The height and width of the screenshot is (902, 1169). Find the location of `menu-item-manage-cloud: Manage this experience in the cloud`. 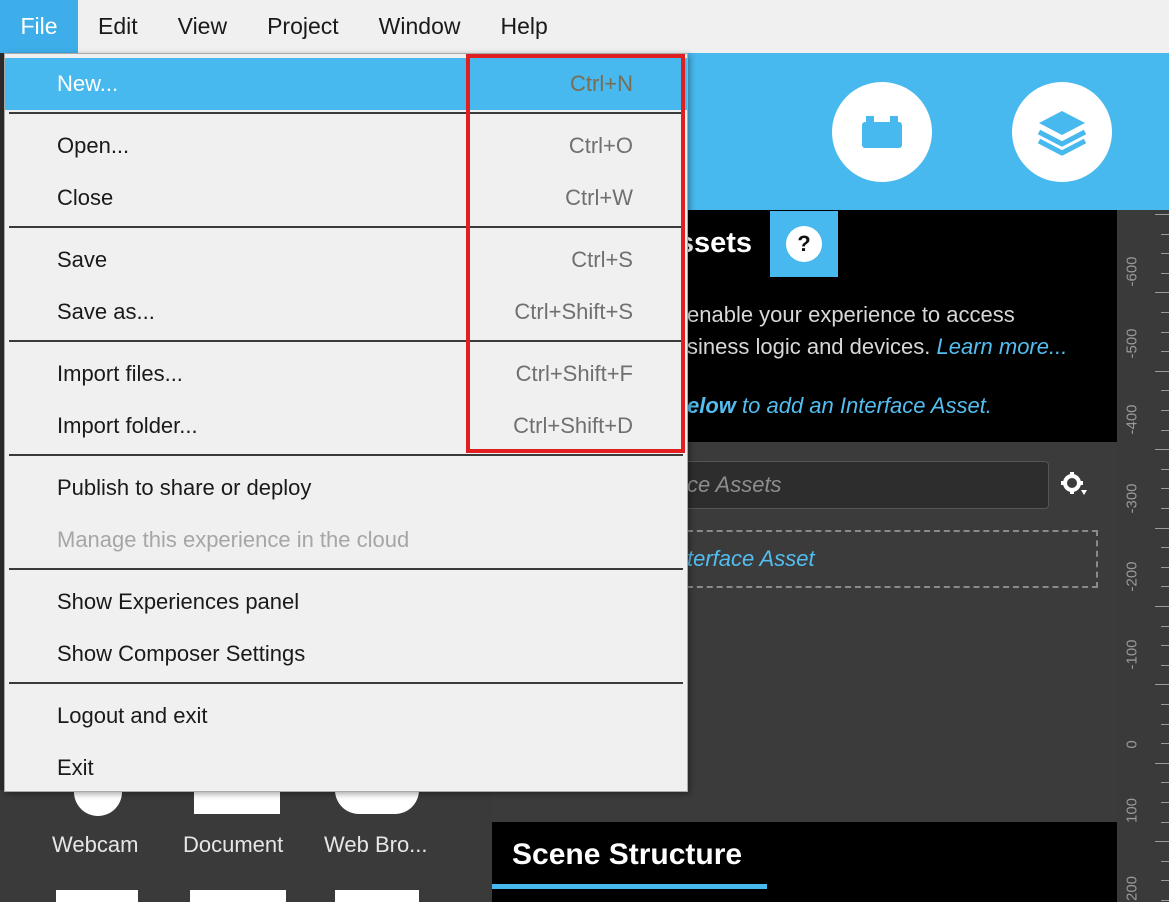

menu-item-manage-cloud: Manage this experience in the cloud is located at coordinates (233, 539).